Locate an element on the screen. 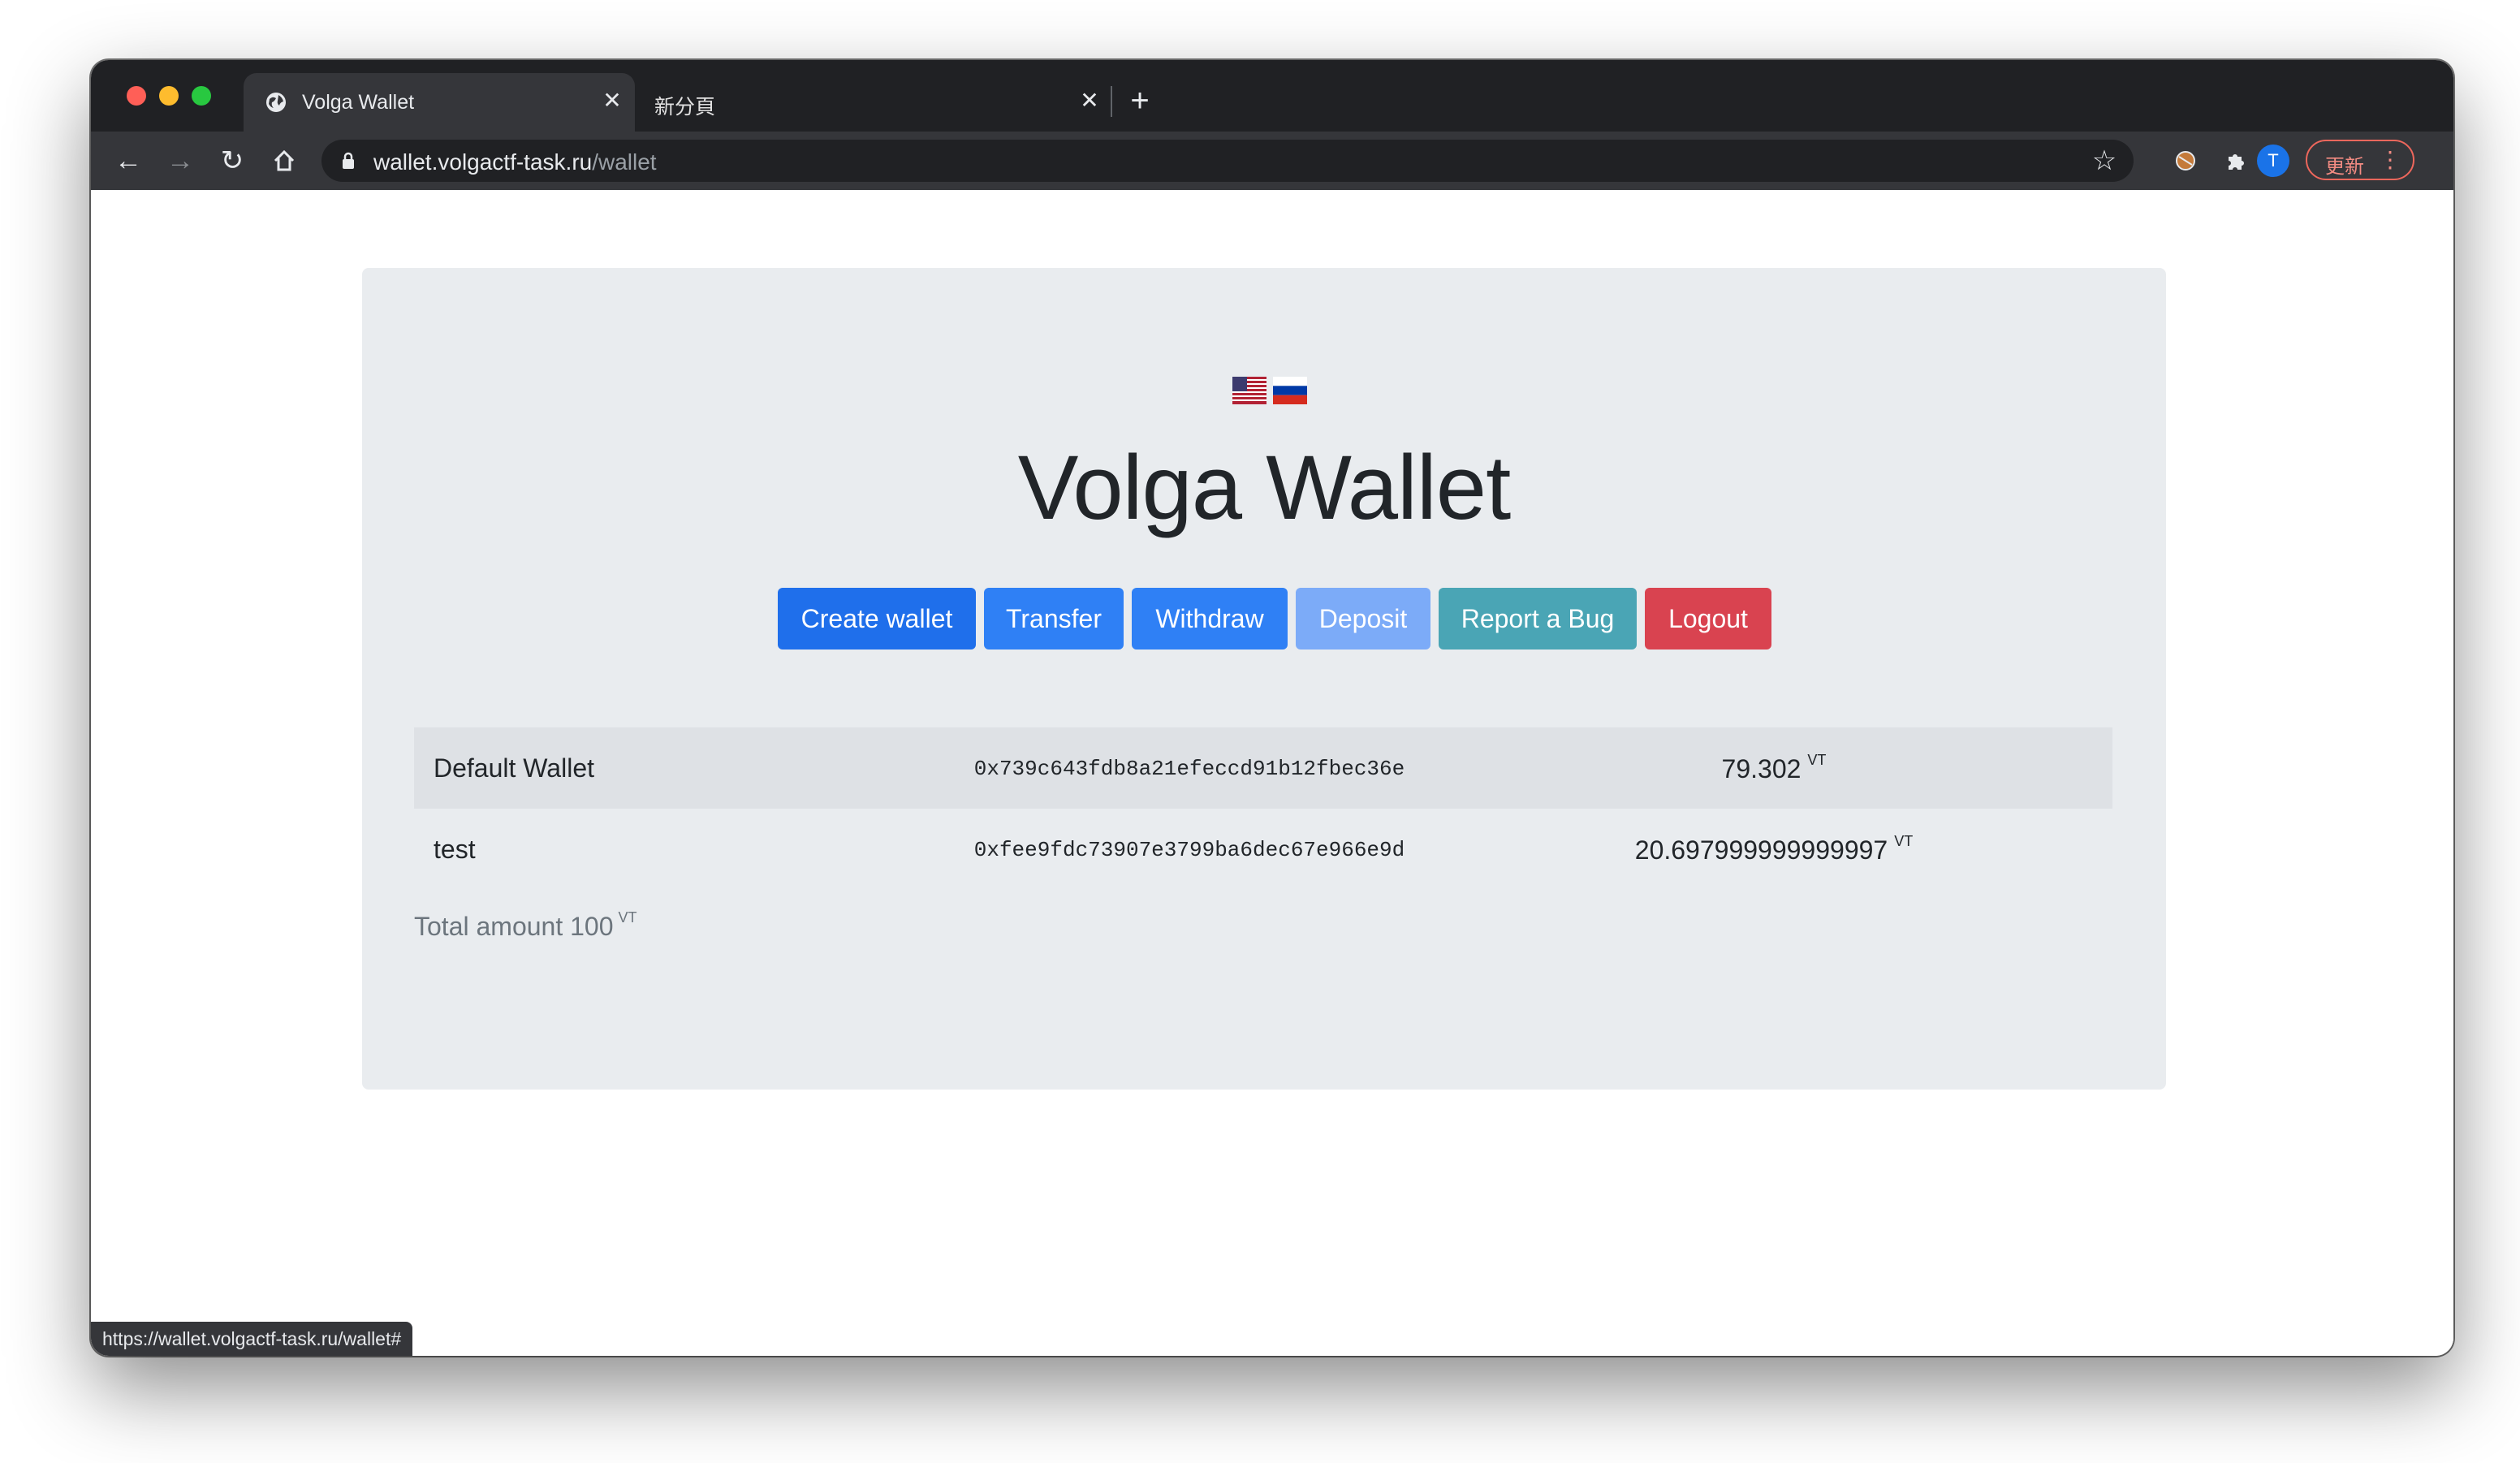 The image size is (2520, 1463). wallet-address: 0xfee9fdc73907e3799ba6dec67e966e9d is located at coordinates (1189, 850).